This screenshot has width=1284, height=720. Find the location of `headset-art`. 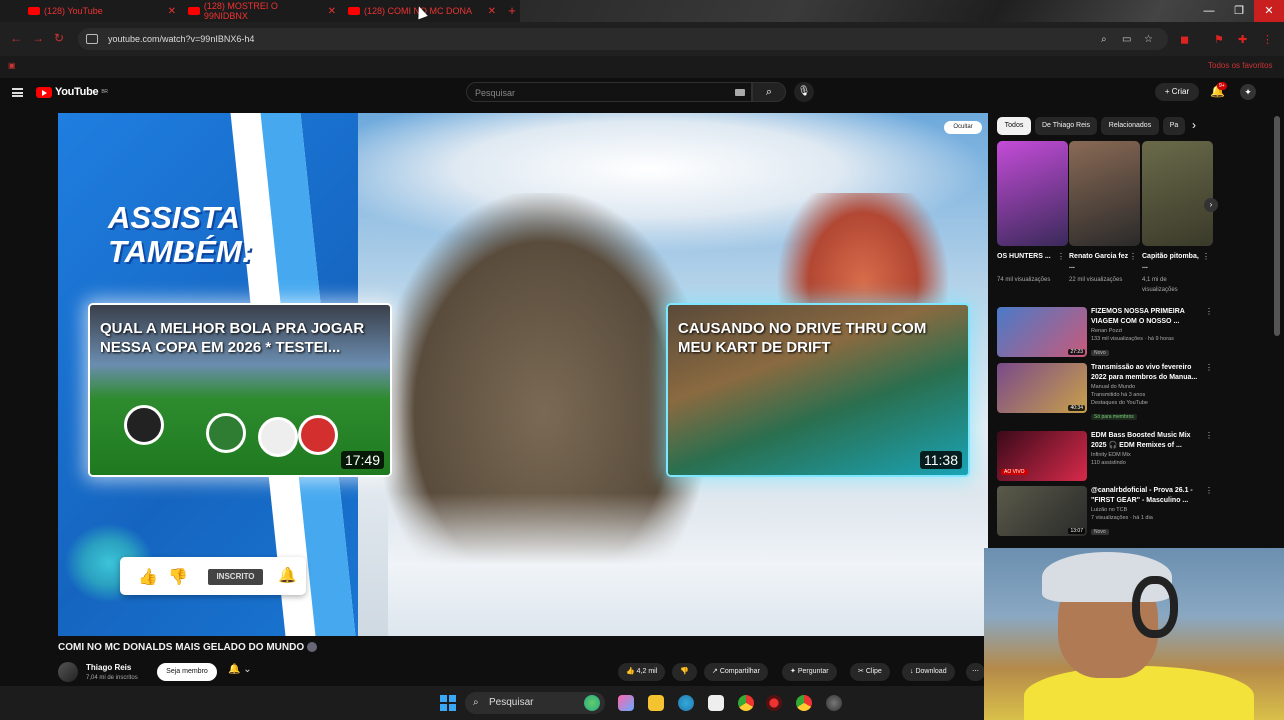

headset-art is located at coordinates (1155, 607).